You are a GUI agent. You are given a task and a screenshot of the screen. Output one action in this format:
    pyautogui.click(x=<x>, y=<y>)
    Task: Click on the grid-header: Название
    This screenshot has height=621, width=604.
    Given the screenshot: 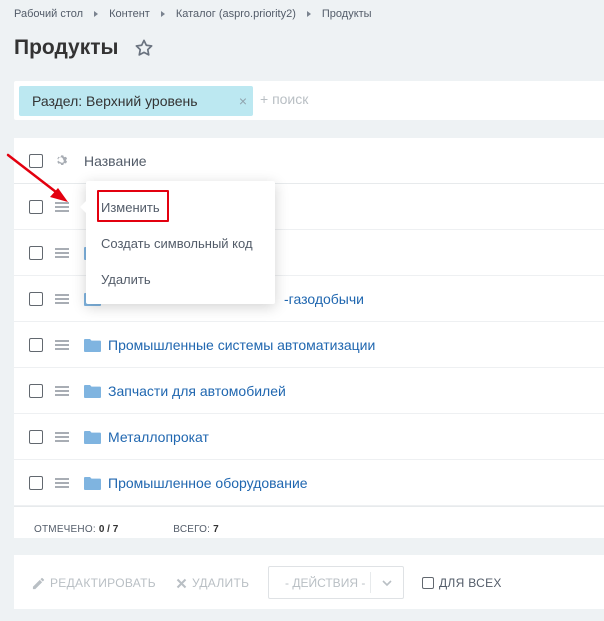 What is the action you would take?
    pyautogui.click(x=309, y=161)
    